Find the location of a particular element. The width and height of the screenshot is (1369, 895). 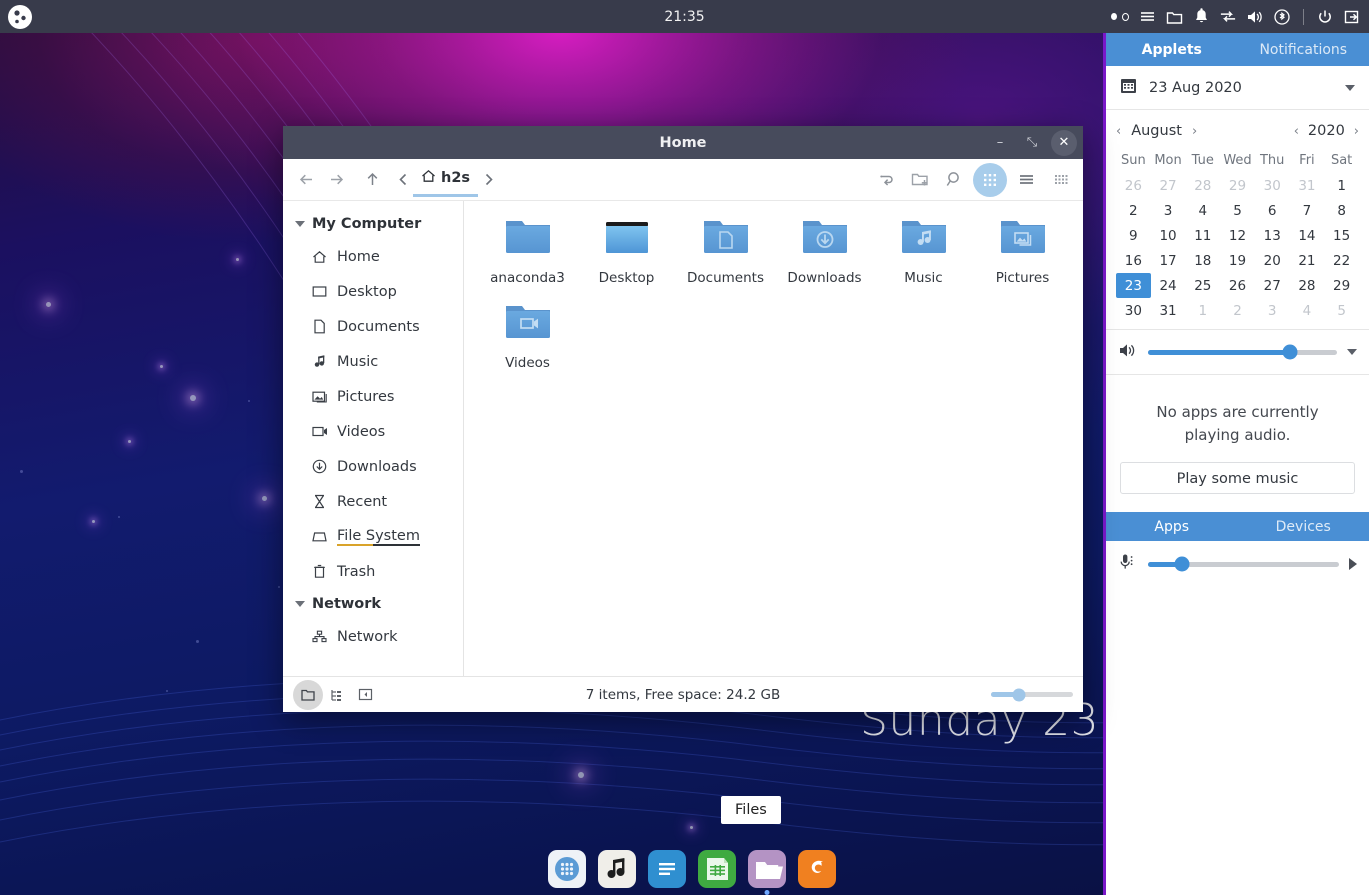

bell-icon is located at coordinates (1201, 17).